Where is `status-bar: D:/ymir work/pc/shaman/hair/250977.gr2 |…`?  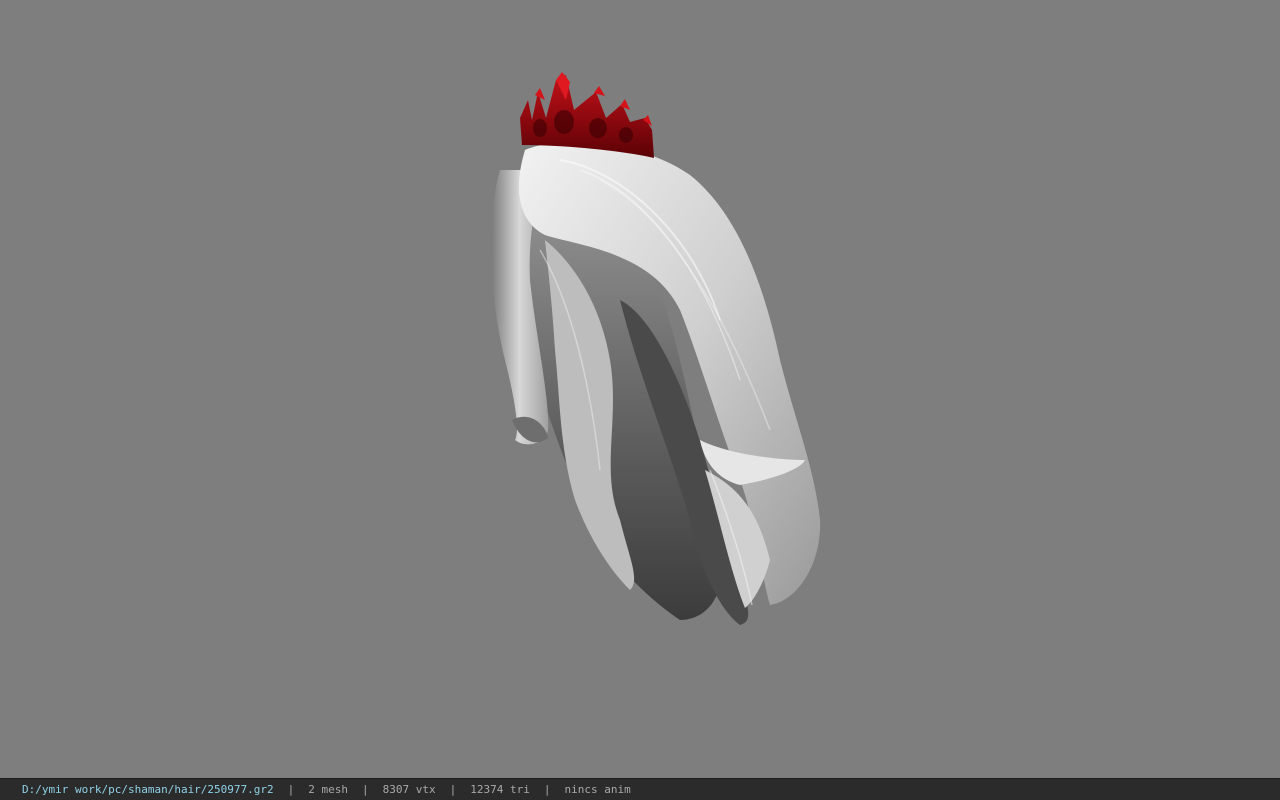
status-bar: D:/ymir work/pc/shaman/hair/250977.gr2 |… is located at coordinates (640, 789).